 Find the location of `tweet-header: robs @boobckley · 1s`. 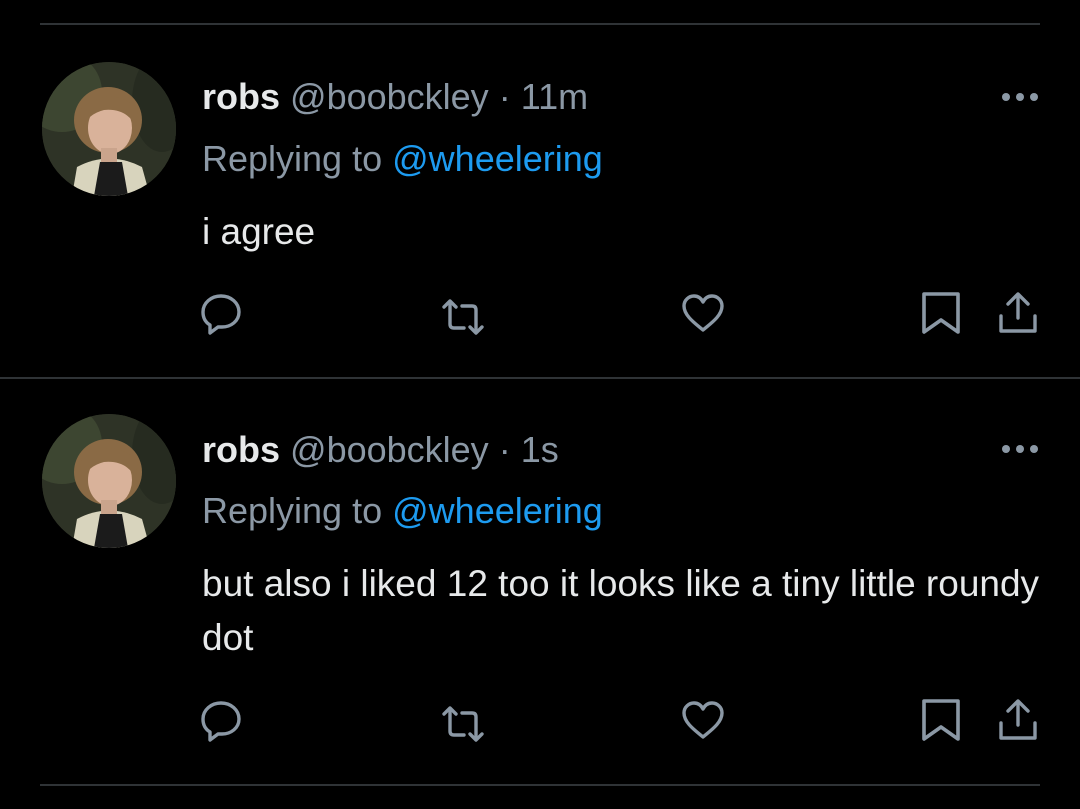

tweet-header: robs @boobckley · 1s is located at coordinates (380, 450).